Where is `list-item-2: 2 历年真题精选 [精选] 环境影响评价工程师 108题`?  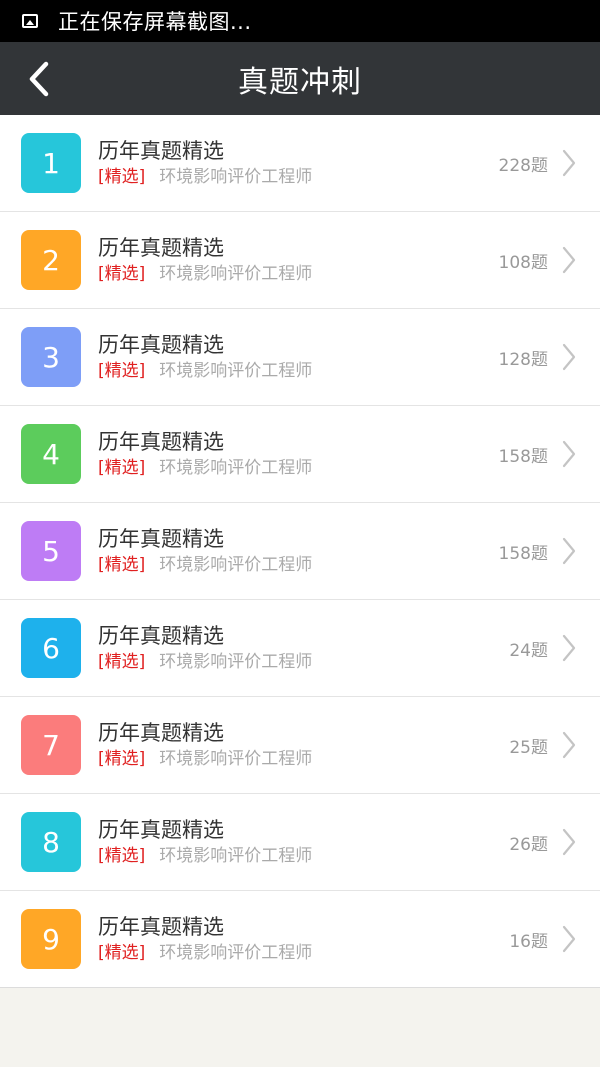
list-item-2: 2 历年真题精选 [精选] 环境影响评价工程师 108题 is located at coordinates (300, 260).